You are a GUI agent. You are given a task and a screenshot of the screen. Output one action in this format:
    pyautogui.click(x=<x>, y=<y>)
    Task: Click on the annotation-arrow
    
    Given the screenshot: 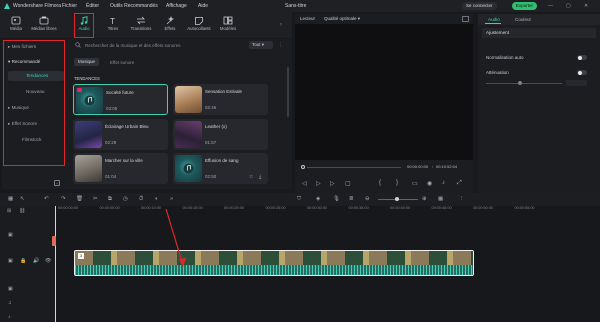 What is the action you would take?
    pyautogui.click(x=175, y=237)
    